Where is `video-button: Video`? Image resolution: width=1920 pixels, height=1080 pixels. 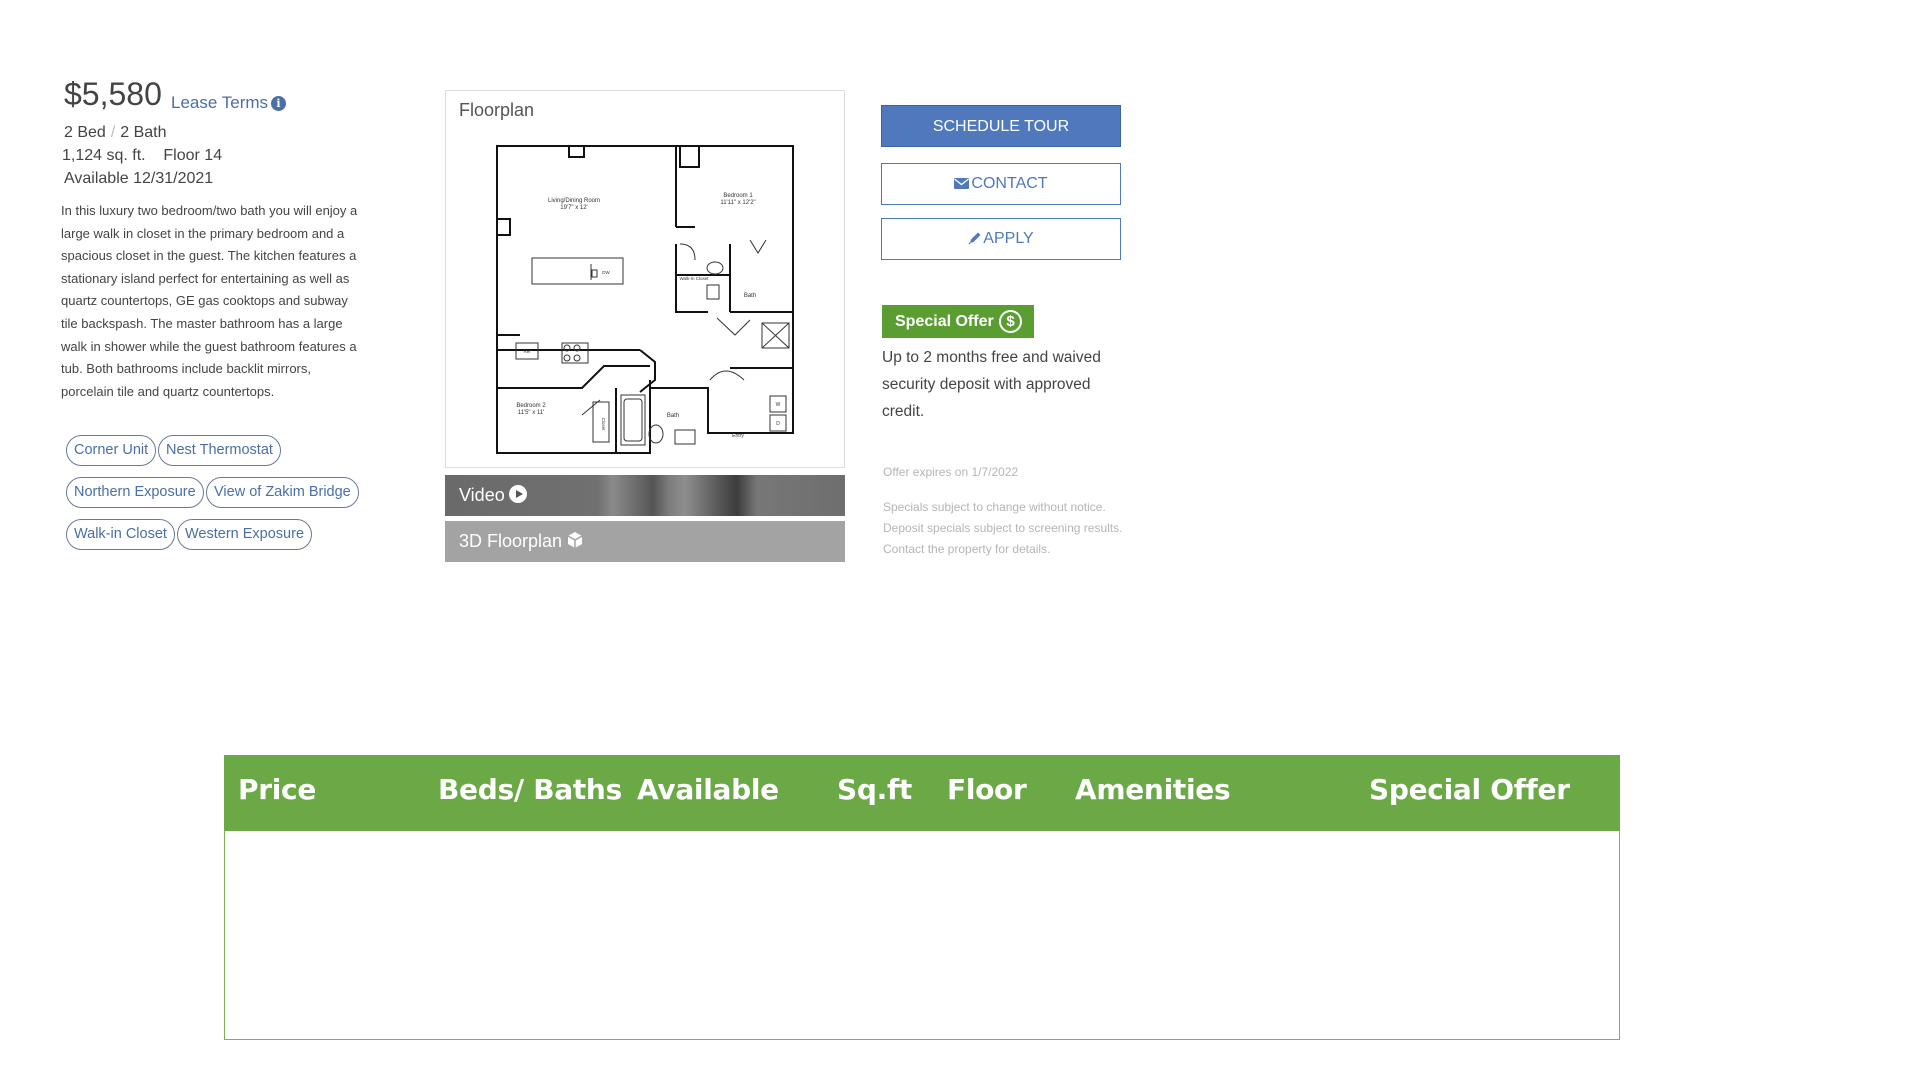 video-button: Video is located at coordinates (645, 495).